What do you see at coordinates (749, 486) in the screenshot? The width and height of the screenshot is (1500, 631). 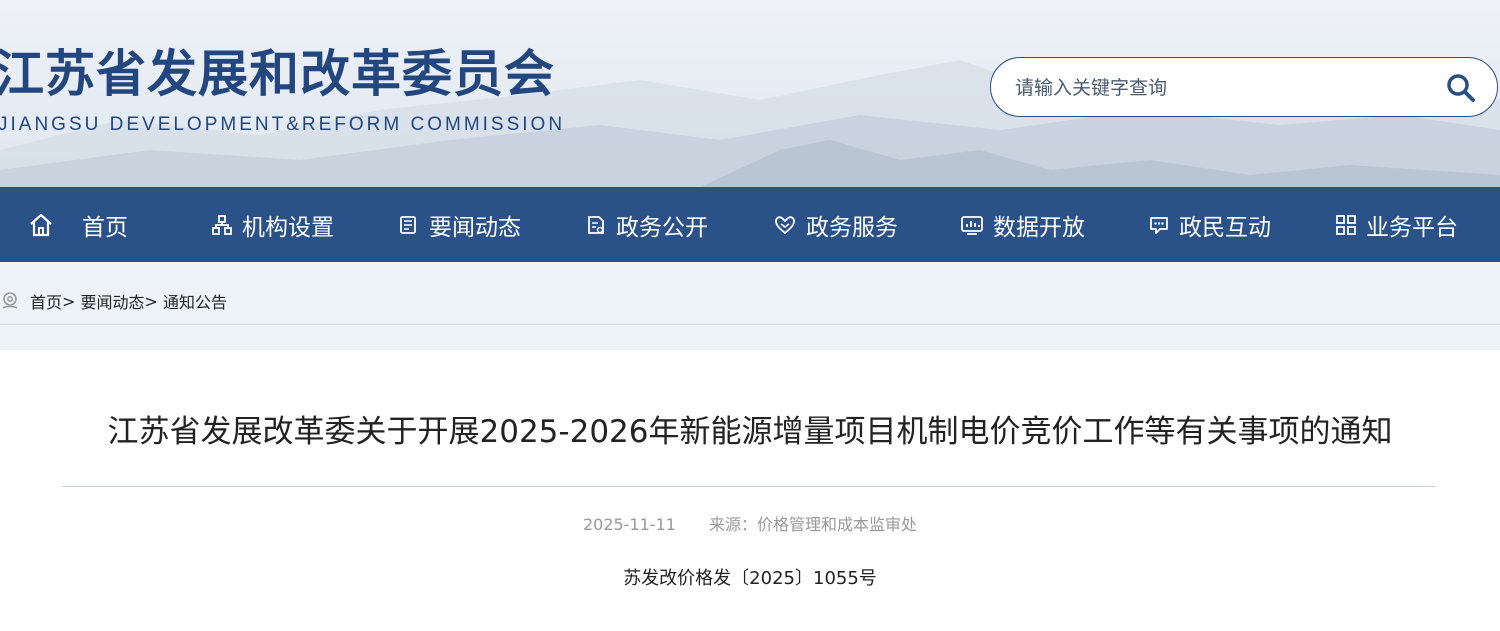 I see `title-divider` at bounding box center [749, 486].